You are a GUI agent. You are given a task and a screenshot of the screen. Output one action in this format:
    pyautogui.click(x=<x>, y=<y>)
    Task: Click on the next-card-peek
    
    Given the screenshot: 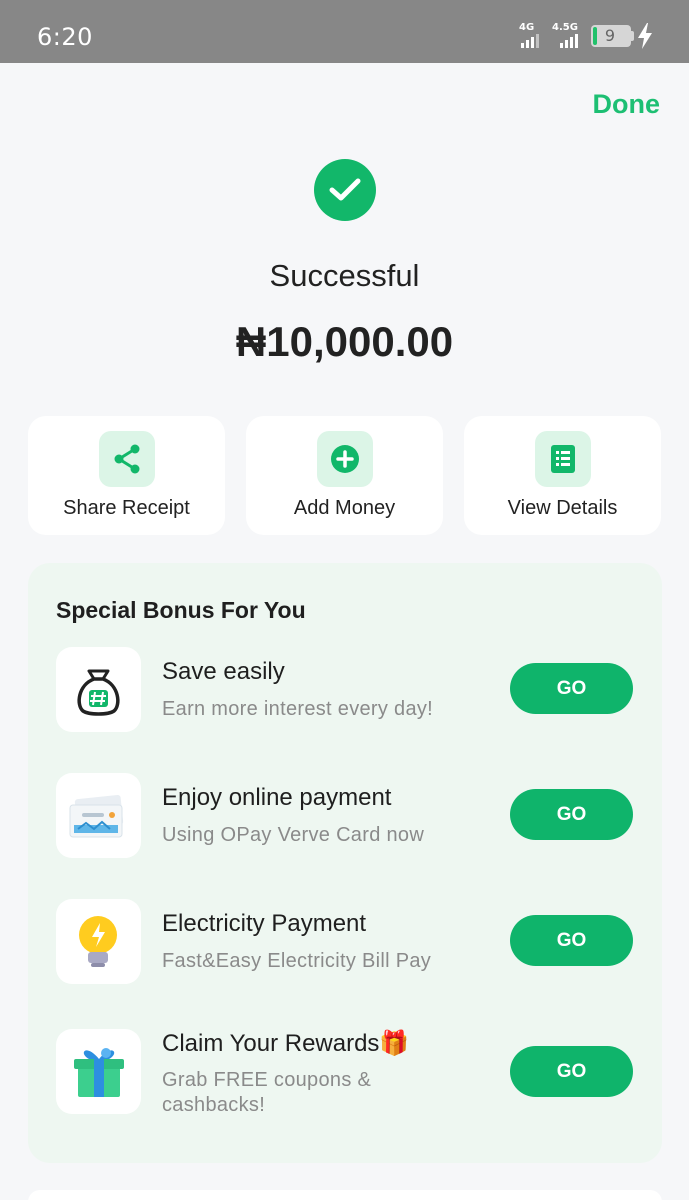 What is the action you would take?
    pyautogui.click(x=345, y=1195)
    